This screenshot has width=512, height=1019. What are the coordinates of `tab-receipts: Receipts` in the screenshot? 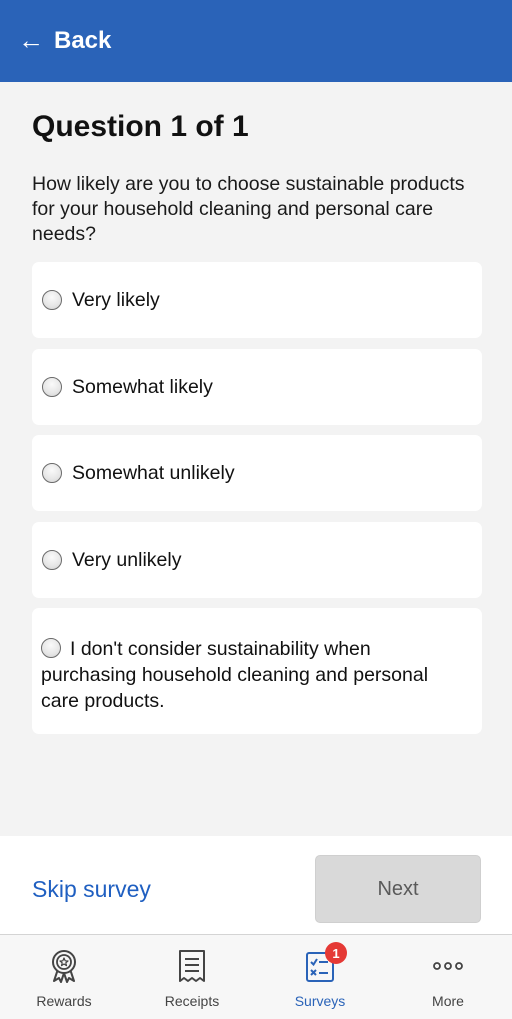 It's located at (192, 977).